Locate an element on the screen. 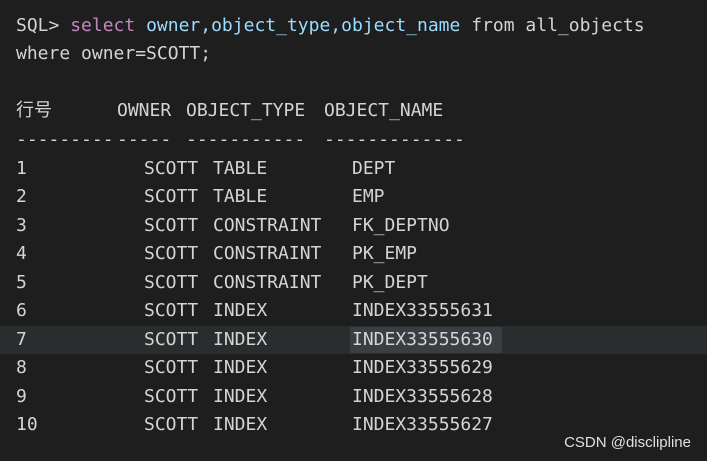  header-object-name: OBJECT_NAME is located at coordinates (384, 110).